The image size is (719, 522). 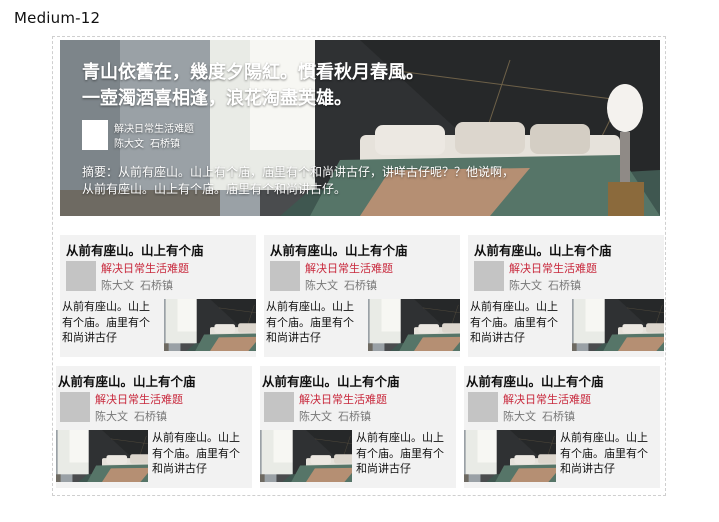 What do you see at coordinates (154, 129) in the screenshot?
I see `hero-subtitle: 解决日常生活难题` at bounding box center [154, 129].